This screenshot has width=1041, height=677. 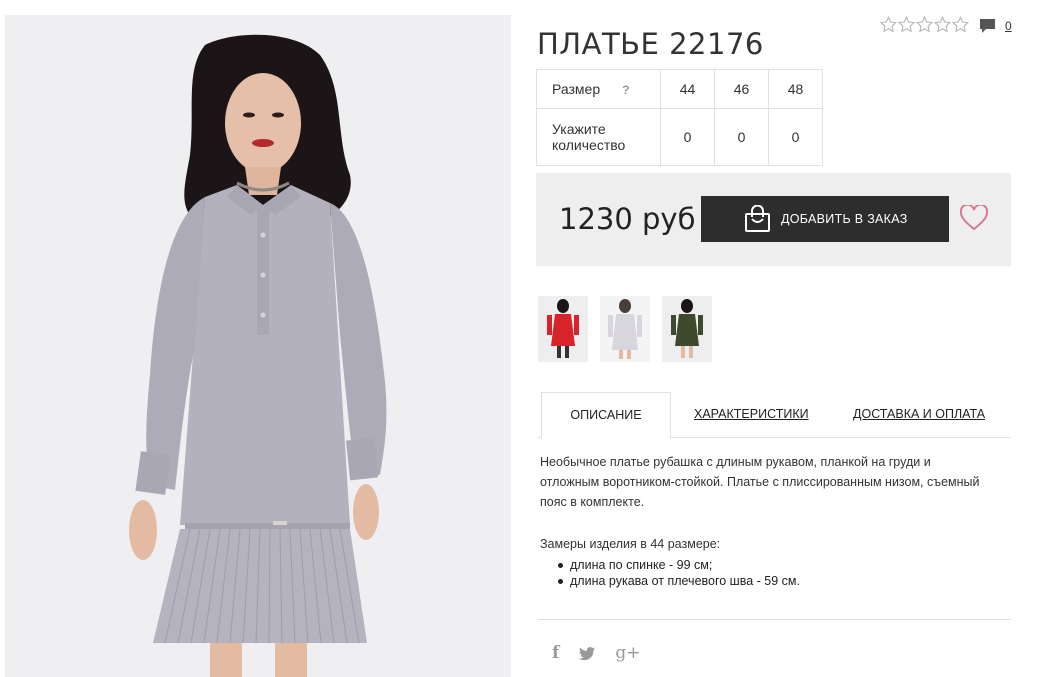 I want to click on thumbnail-grey, so click(x=625, y=329).